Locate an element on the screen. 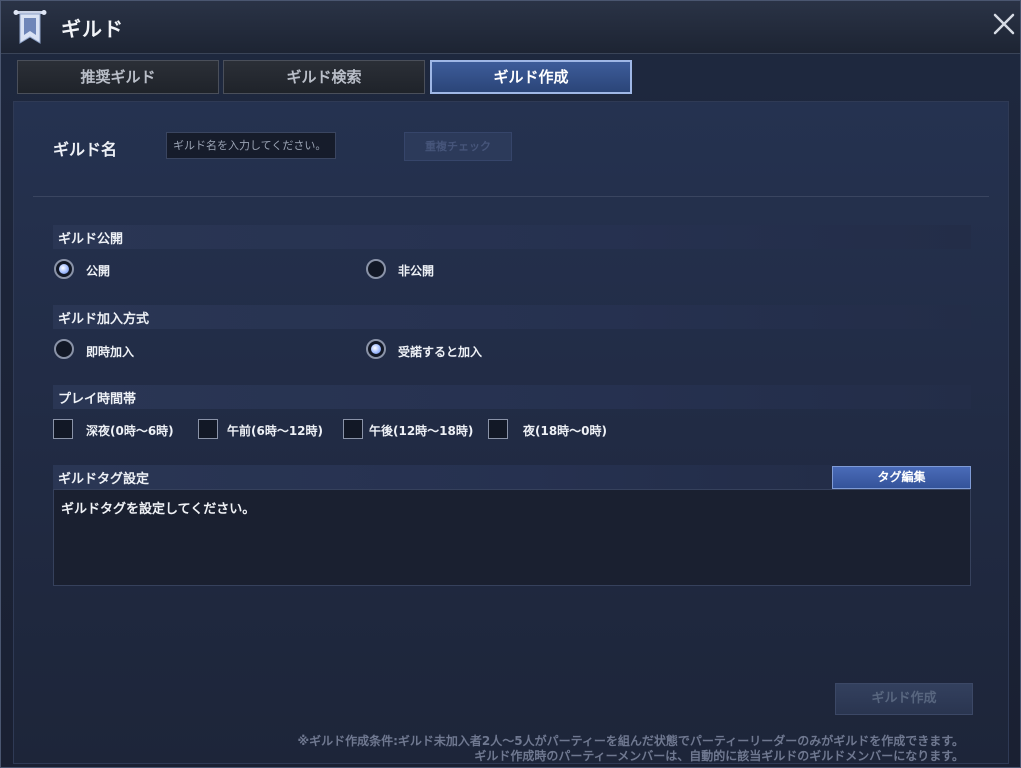 The image size is (1021, 768). radio-public-label: 公開 is located at coordinates (98, 271).